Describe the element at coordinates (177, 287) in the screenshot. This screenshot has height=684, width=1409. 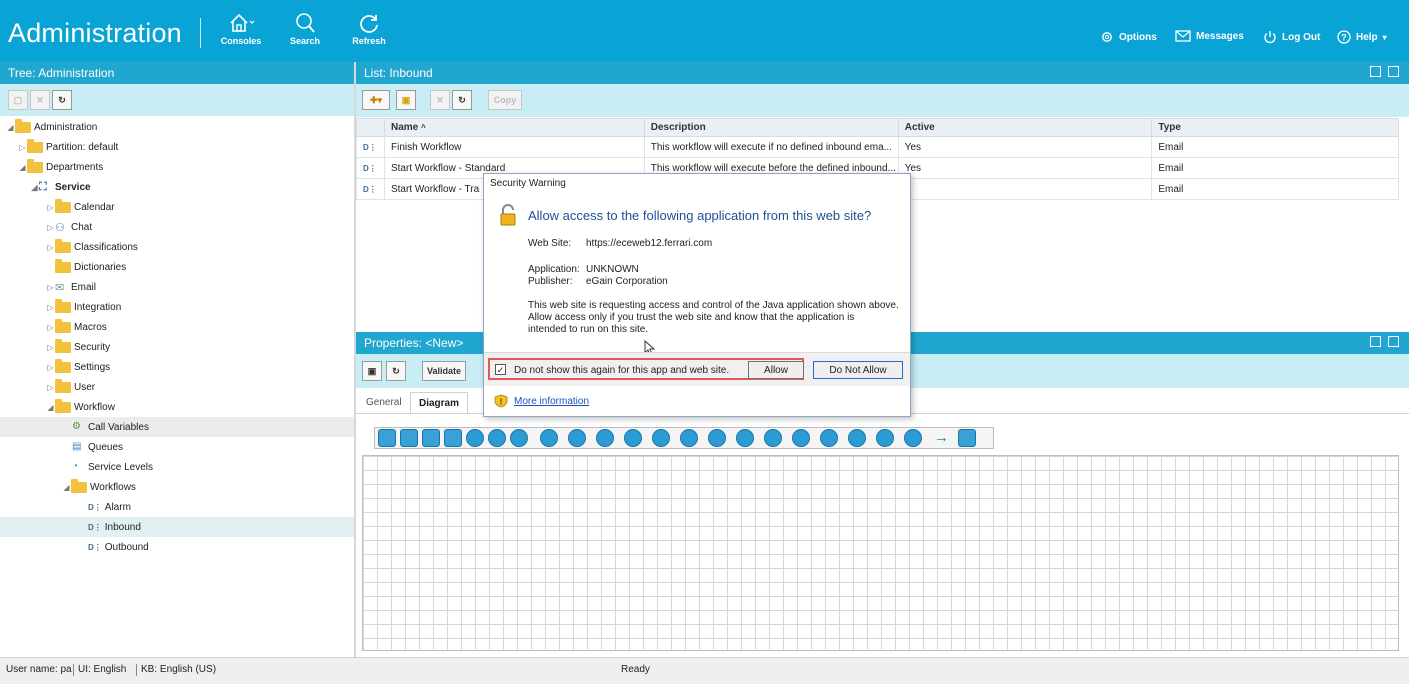
I see `tree-item-email: ▷ ✉ Email` at that location.